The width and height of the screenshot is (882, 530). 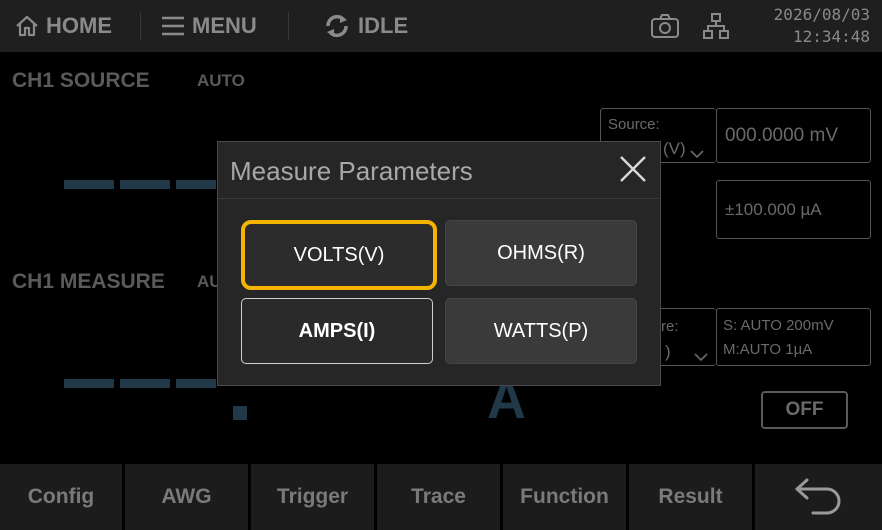 What do you see at coordinates (339, 255) in the screenshot?
I see `volts-option: VOLTS(V)` at bounding box center [339, 255].